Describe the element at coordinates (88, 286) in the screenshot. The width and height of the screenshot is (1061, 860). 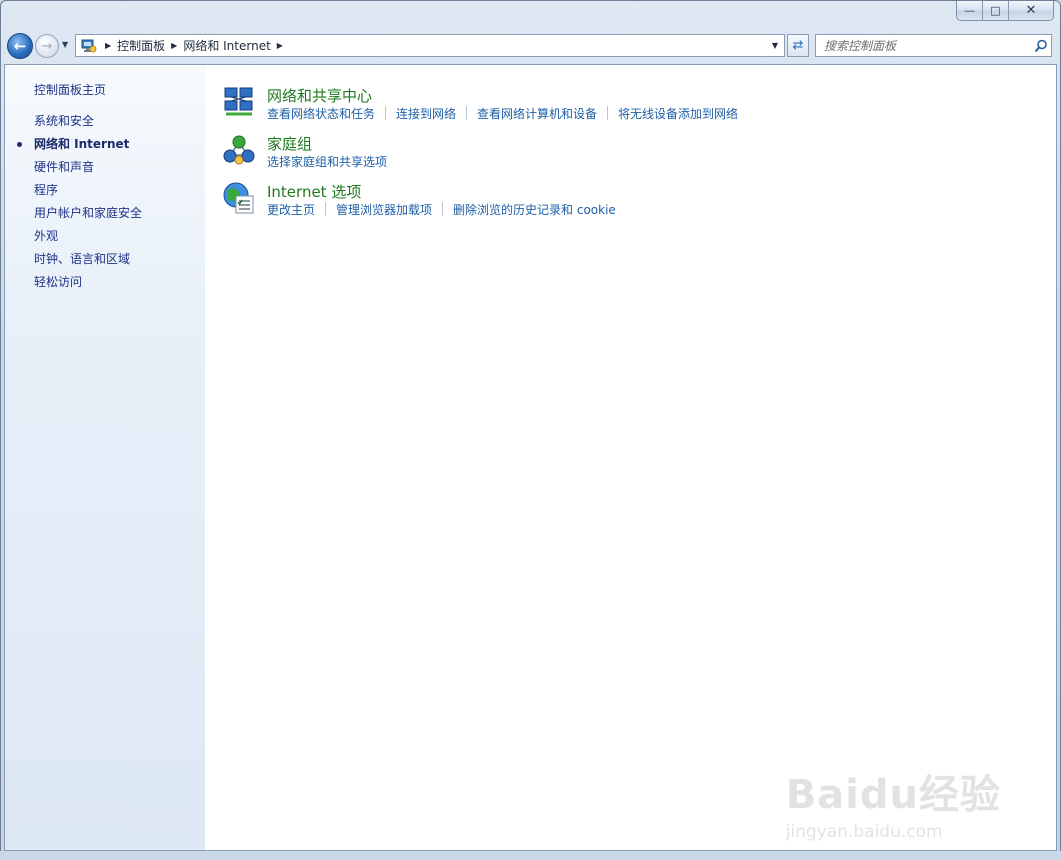
I see `sidebar-item-ease-of-access: 轻松访问` at that location.